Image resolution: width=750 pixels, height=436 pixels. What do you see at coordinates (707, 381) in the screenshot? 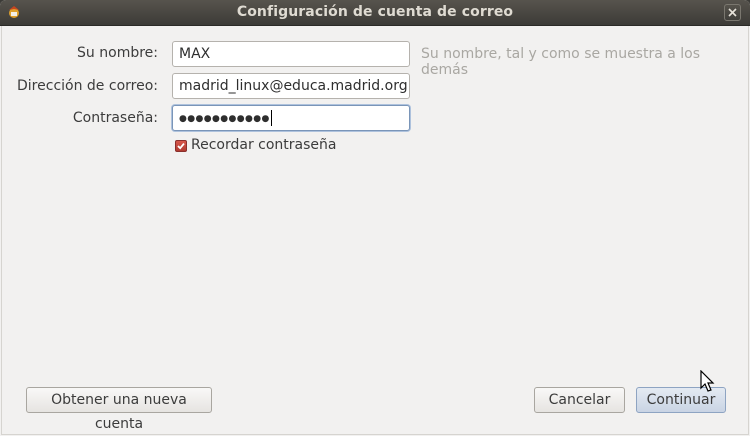
I see `mouse-pointer-icon` at bounding box center [707, 381].